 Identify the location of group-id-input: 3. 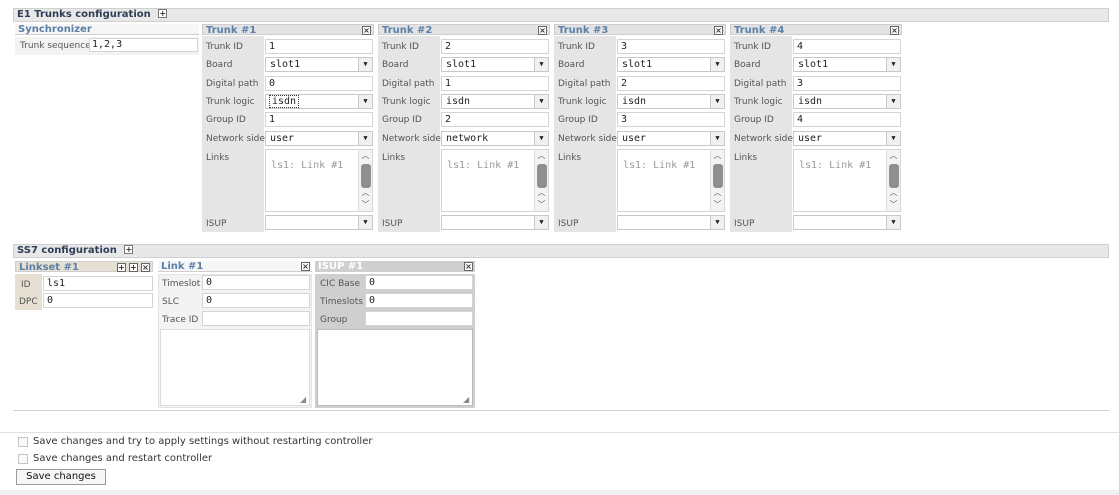
(671, 119).